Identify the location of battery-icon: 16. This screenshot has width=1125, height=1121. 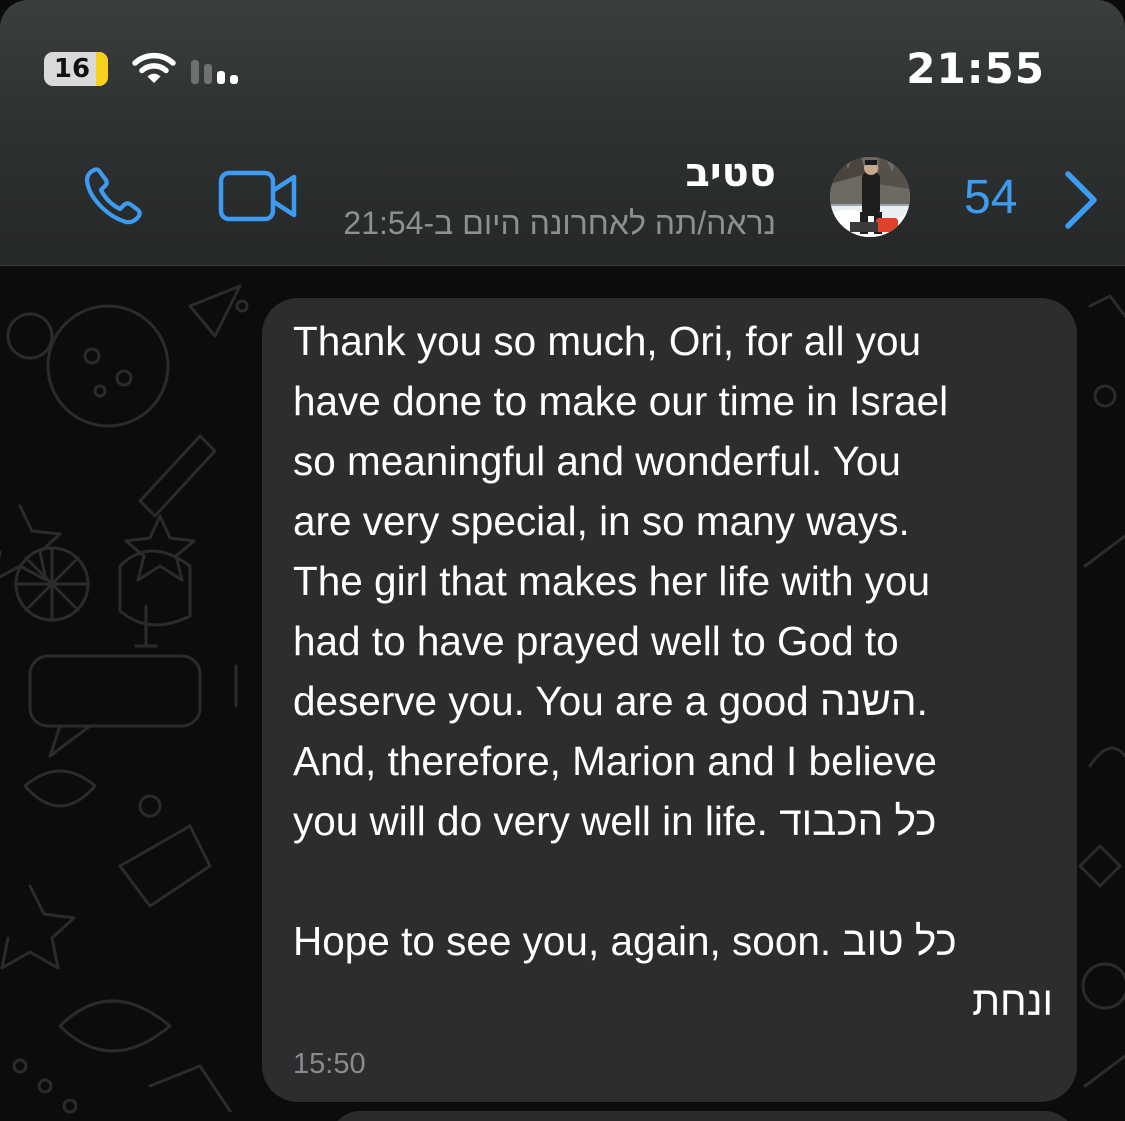
(80, 69).